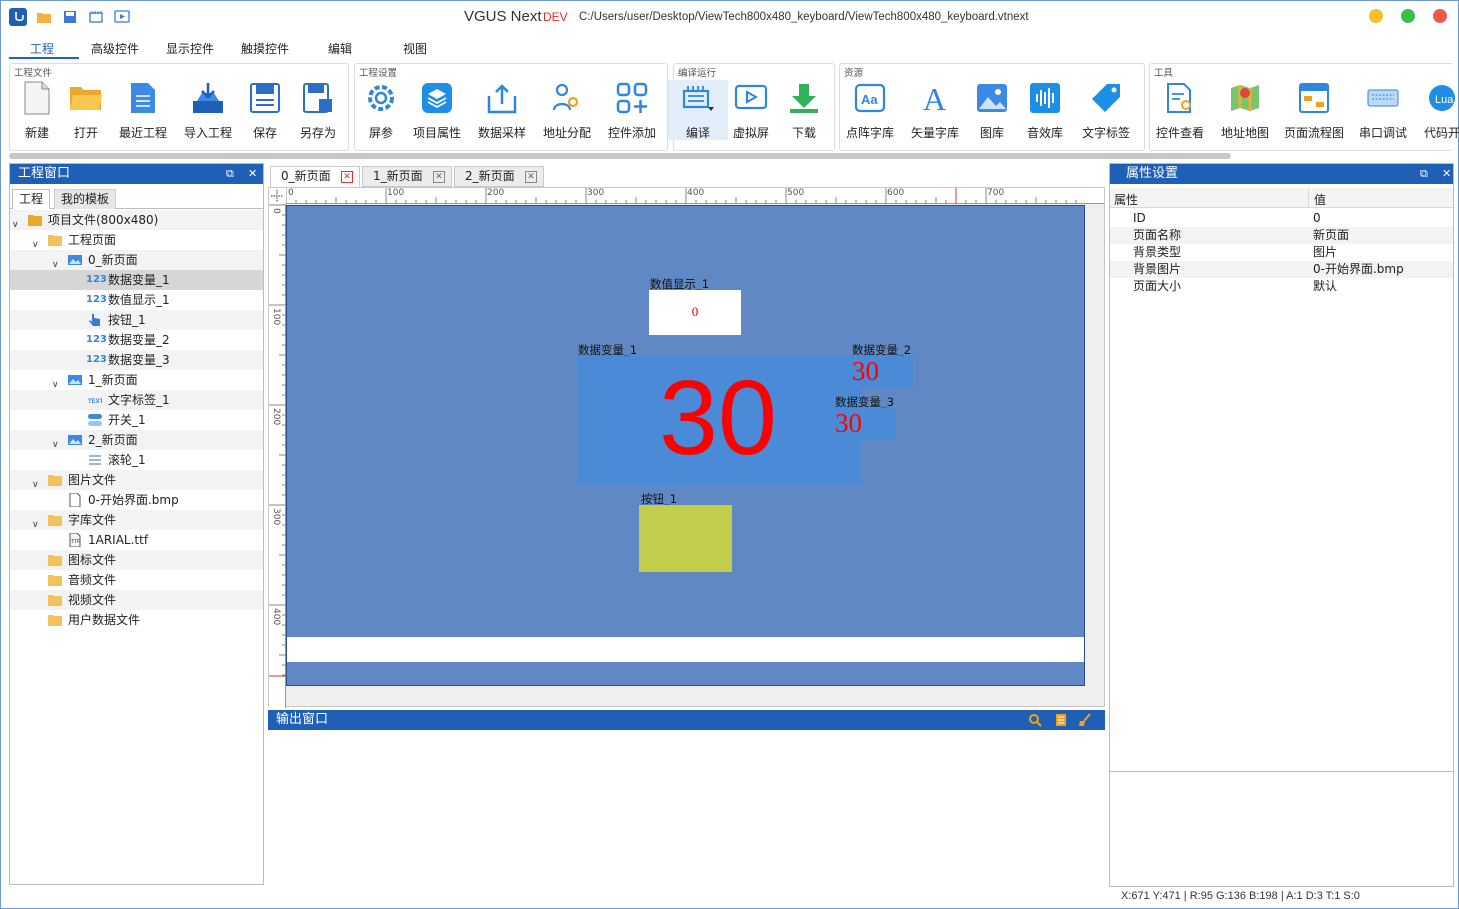  I want to click on tree-item-roller-1: 滚轮_1, so click(136, 460).